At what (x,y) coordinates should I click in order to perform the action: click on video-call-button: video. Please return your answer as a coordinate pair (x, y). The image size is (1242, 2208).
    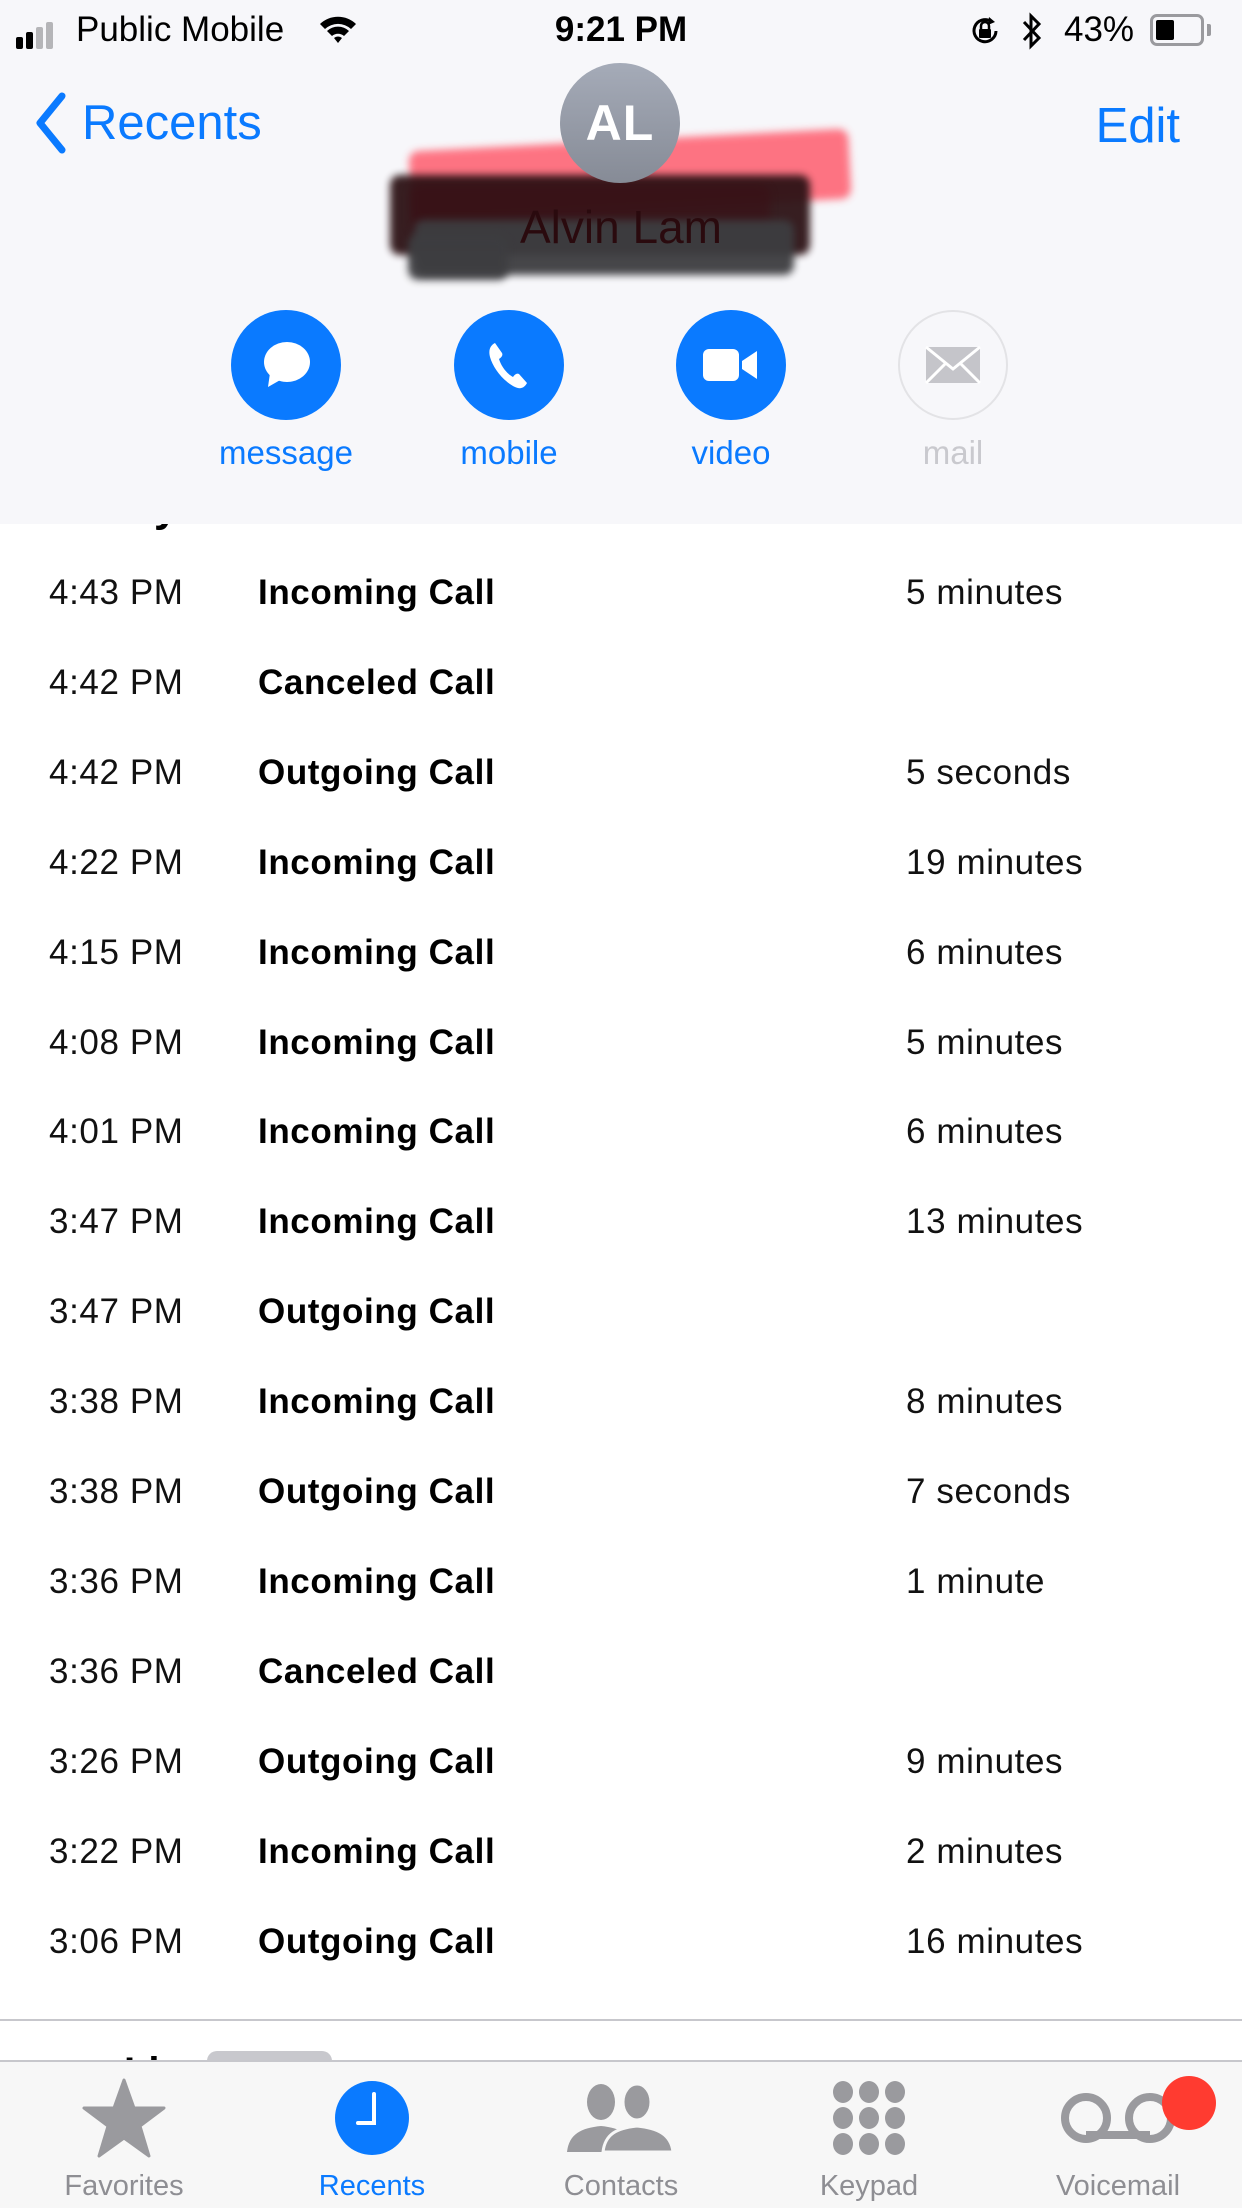
    Looking at the image, I should click on (731, 391).